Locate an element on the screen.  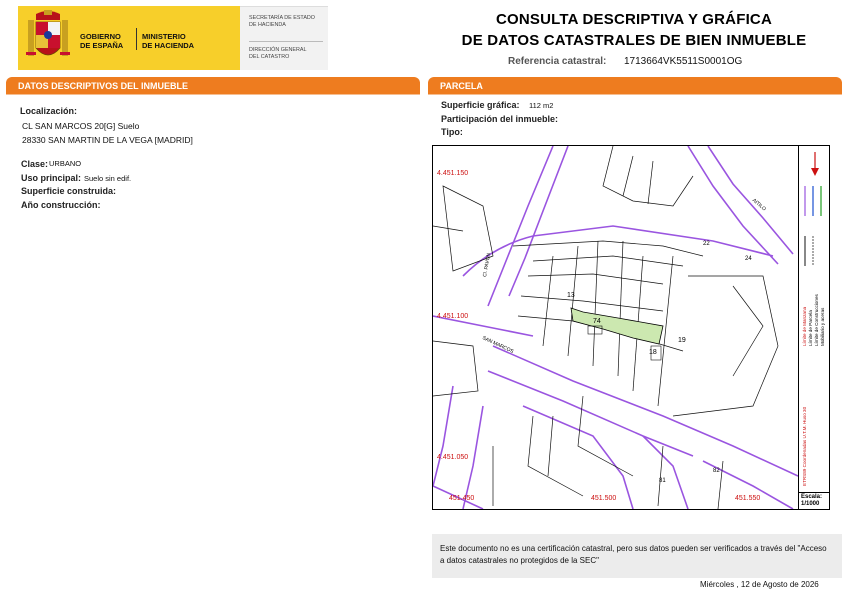
parcel-number-78: 81 is located at coordinates (662, 481).